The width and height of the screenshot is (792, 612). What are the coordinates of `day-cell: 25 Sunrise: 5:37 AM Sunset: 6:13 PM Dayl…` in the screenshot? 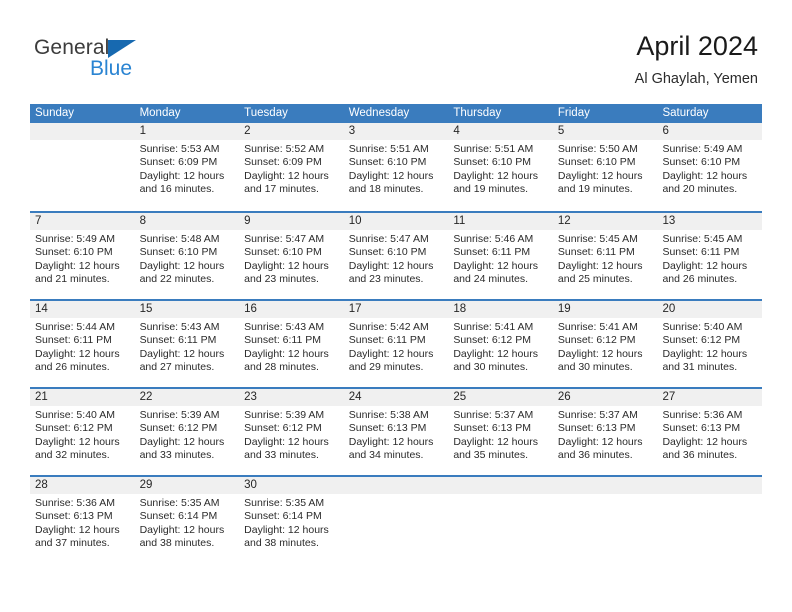 It's located at (500, 432).